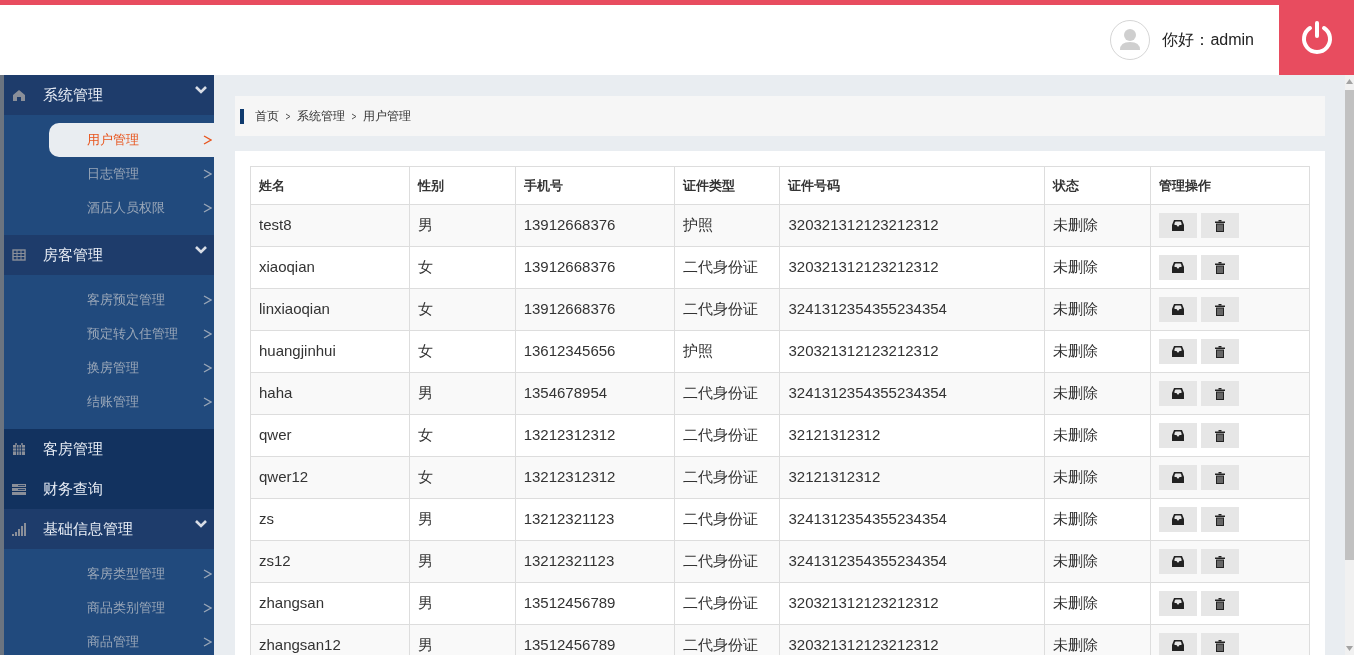 The height and width of the screenshot is (655, 1354). Describe the element at coordinates (594, 393) in the screenshot. I see `table-cell: 1354678954` at that location.